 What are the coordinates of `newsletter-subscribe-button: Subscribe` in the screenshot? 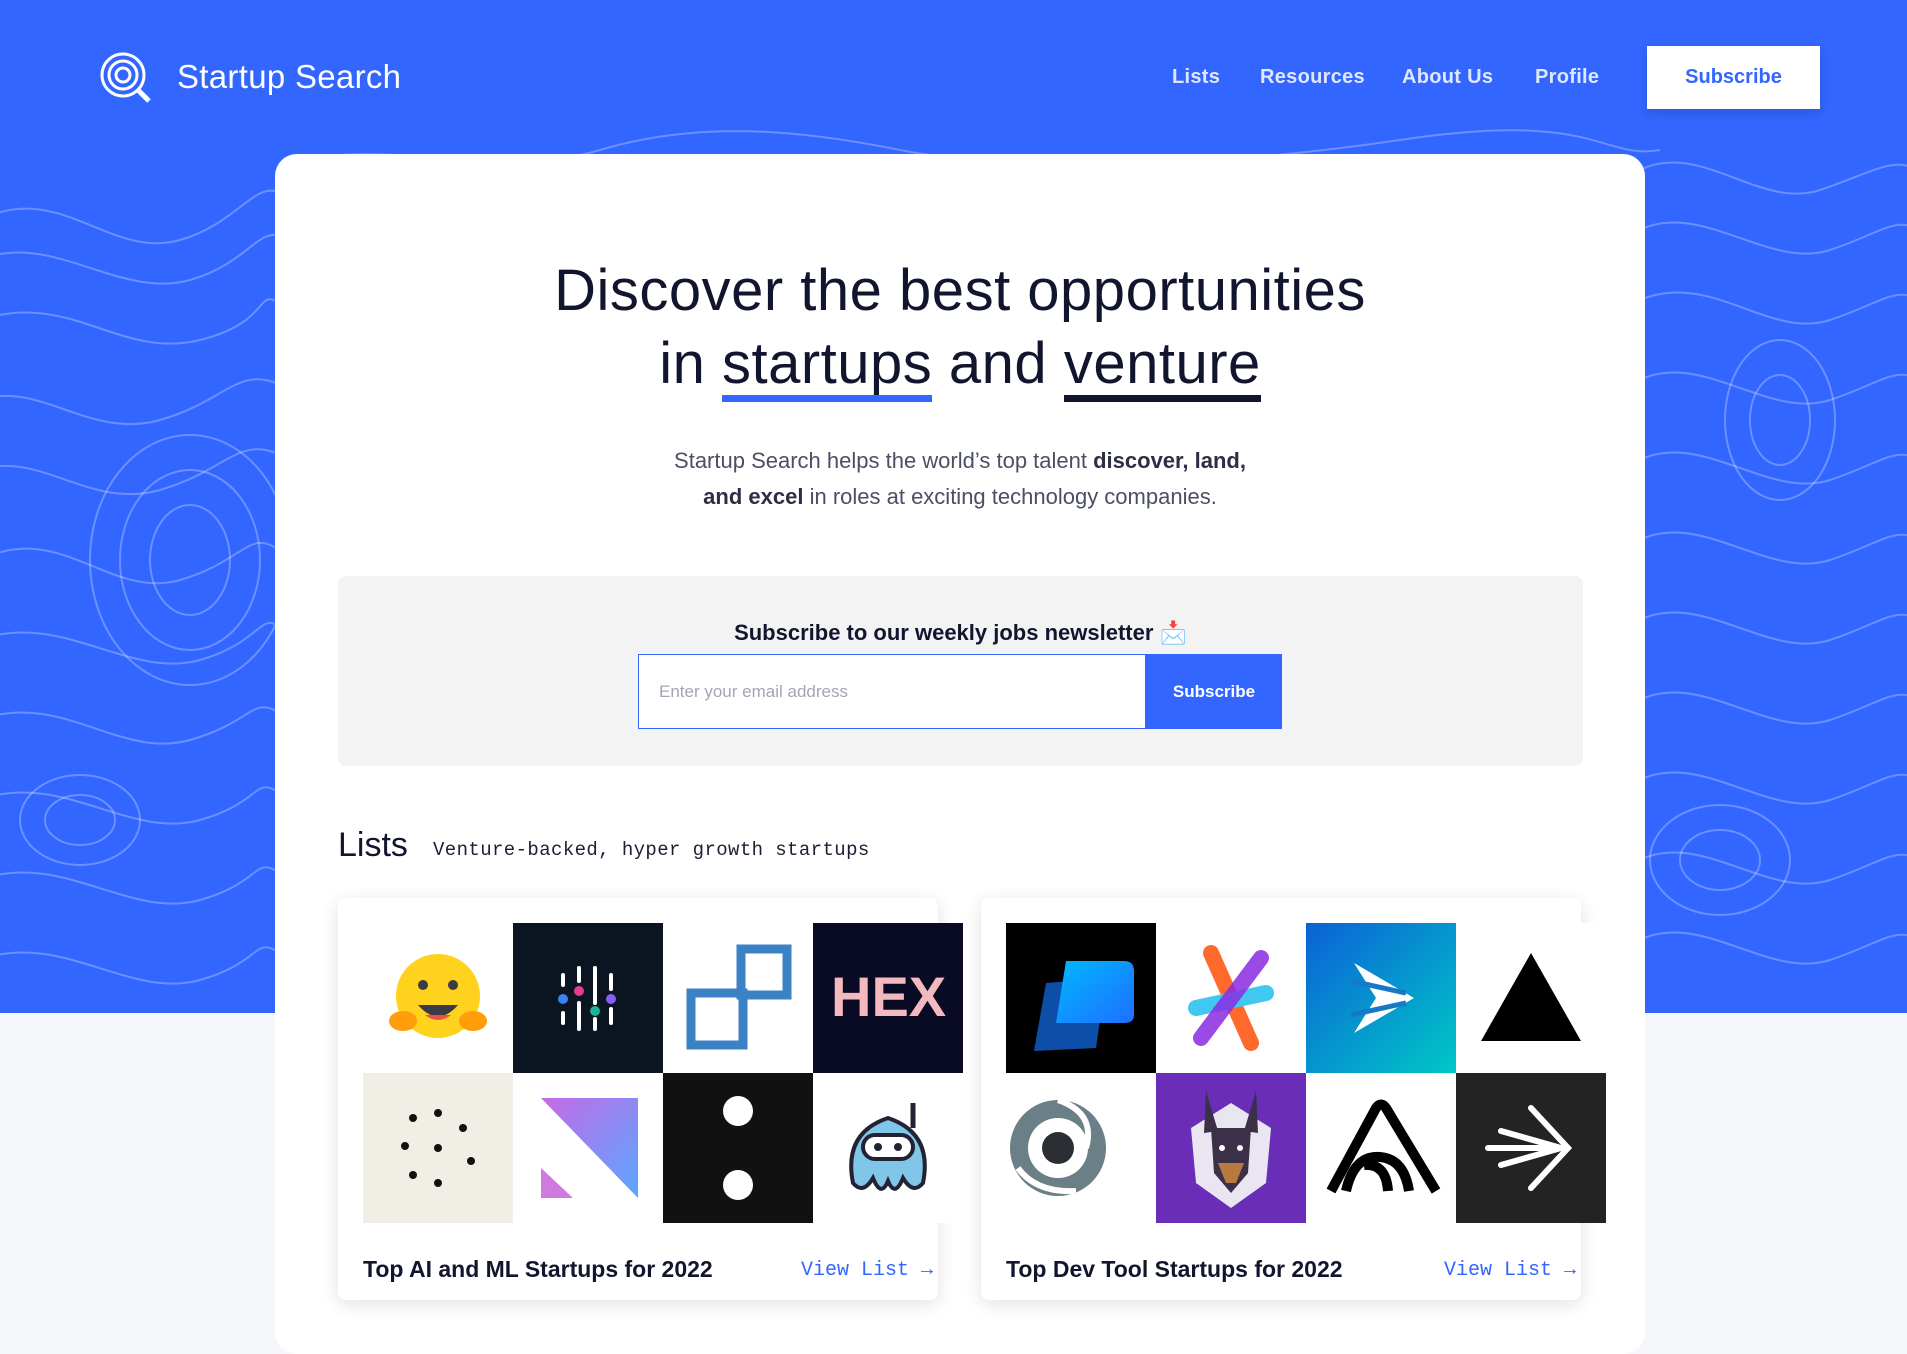 It's located at (1214, 691).